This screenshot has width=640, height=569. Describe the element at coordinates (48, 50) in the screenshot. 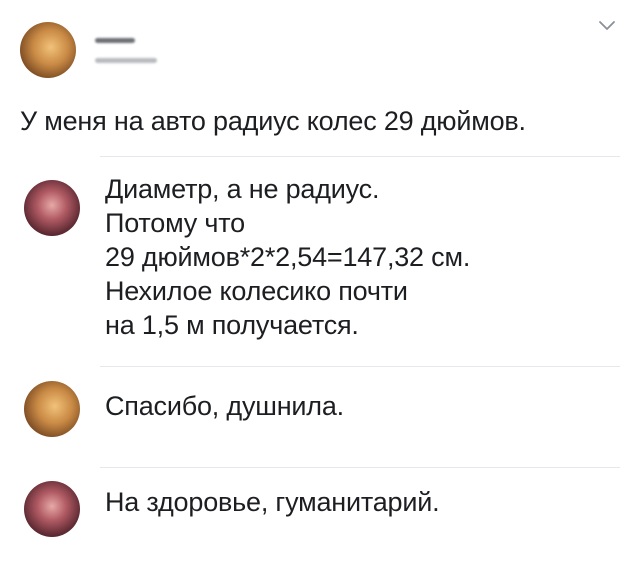

I see `author-avatar` at that location.